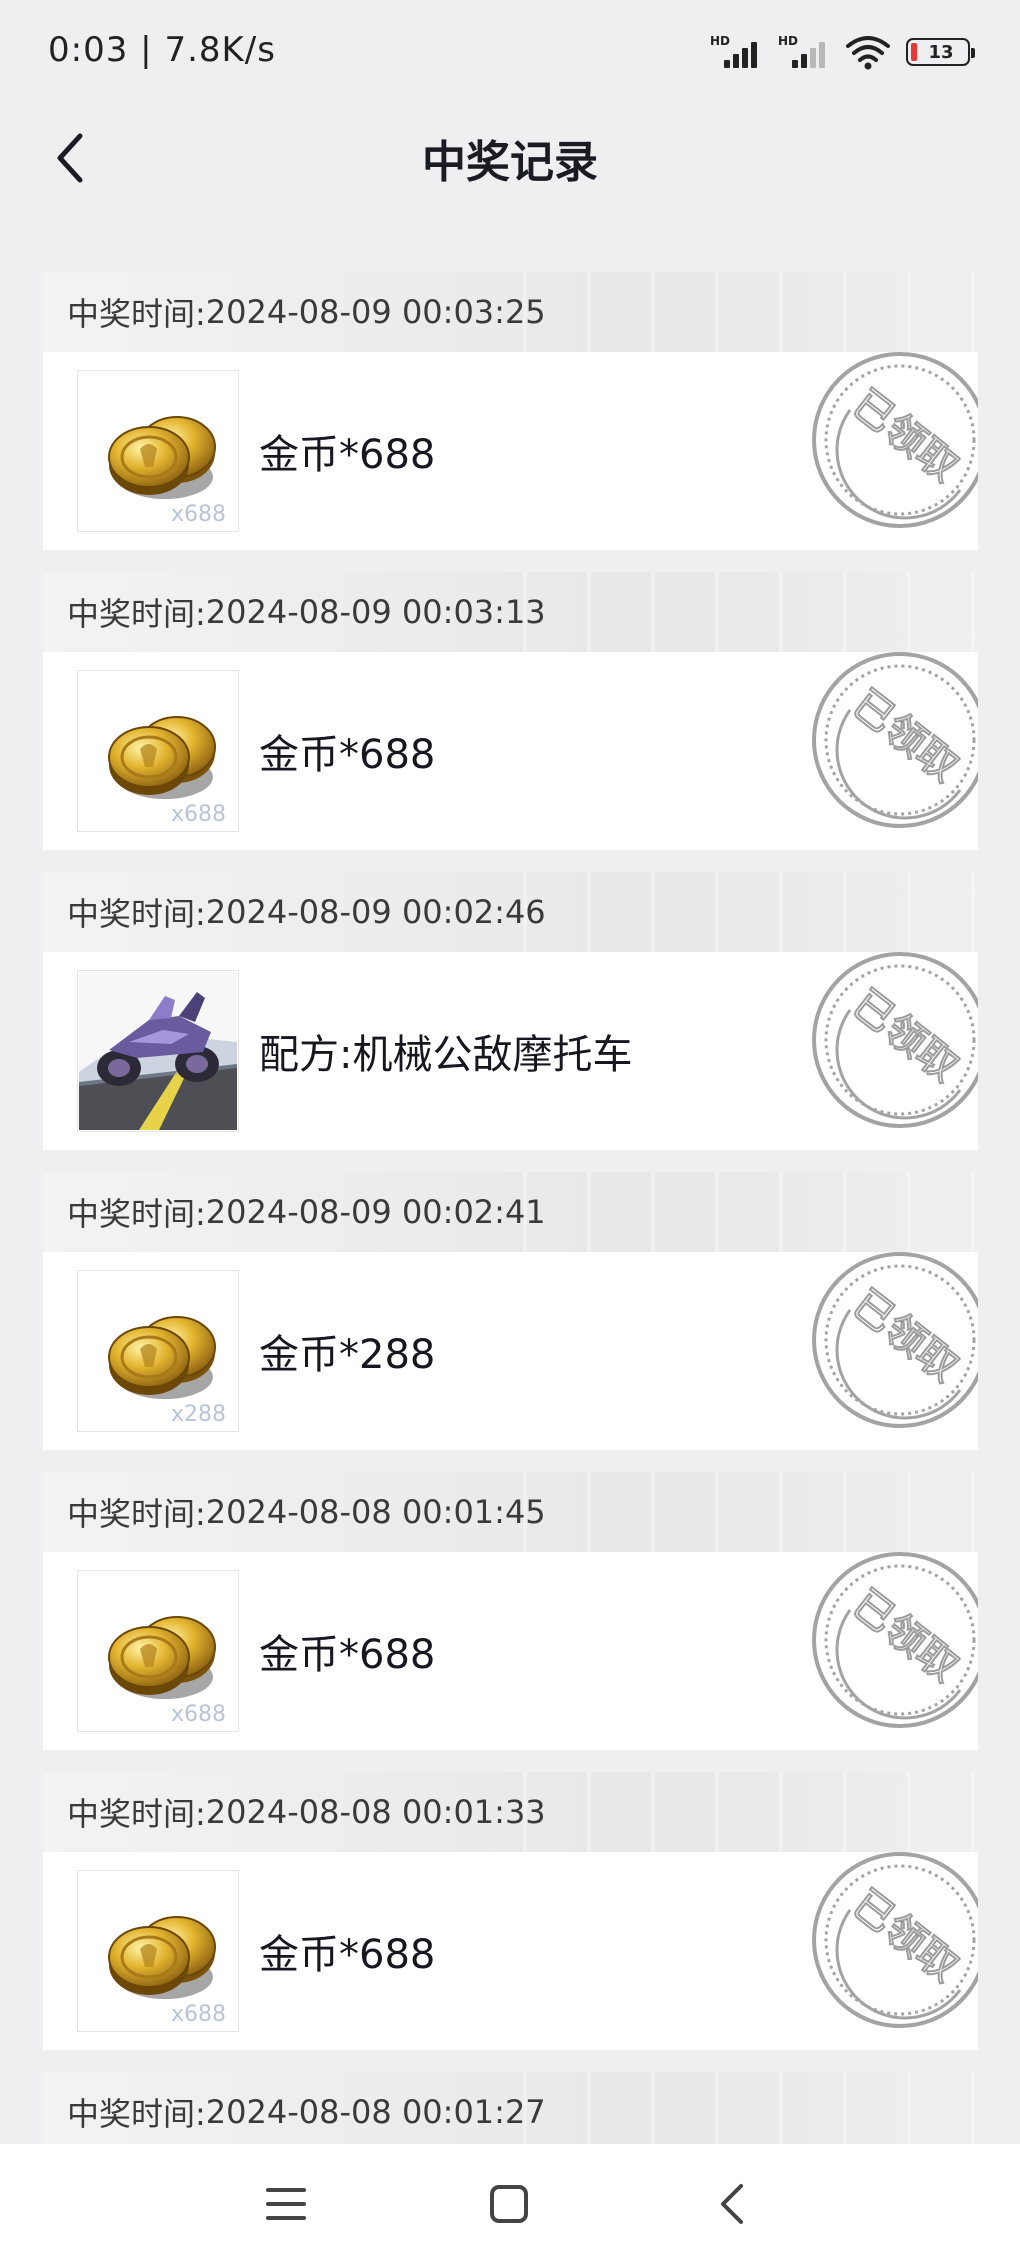  I want to click on win-time-value: 2024-08-09 00:03:13, so click(375, 612).